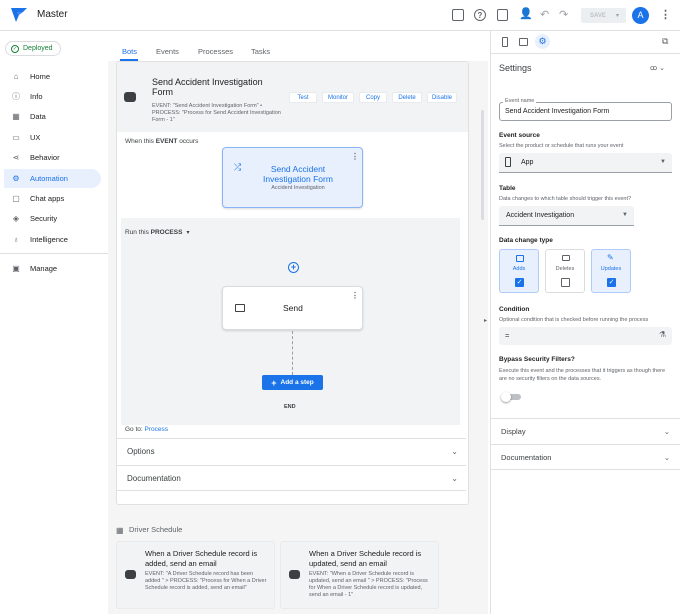  I want to click on send-node-label: Send, so click(293, 308).